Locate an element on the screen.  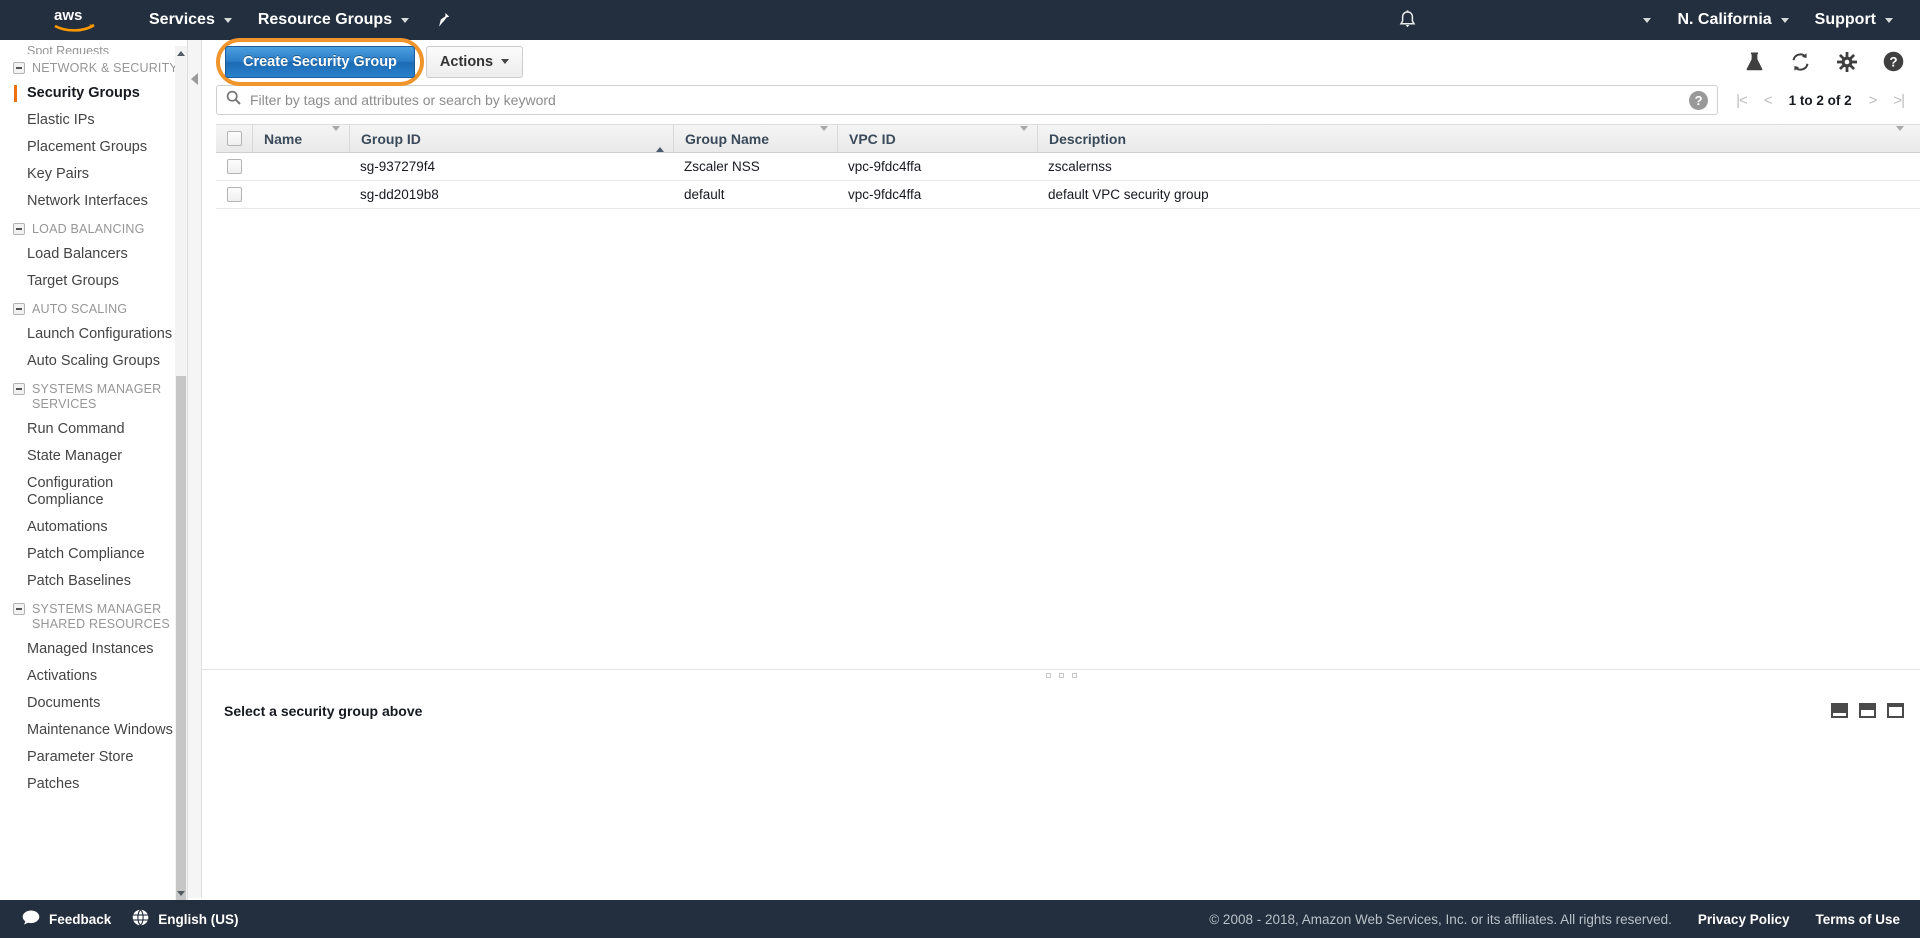
sort-ascending-icon is located at coordinates (660, 141).